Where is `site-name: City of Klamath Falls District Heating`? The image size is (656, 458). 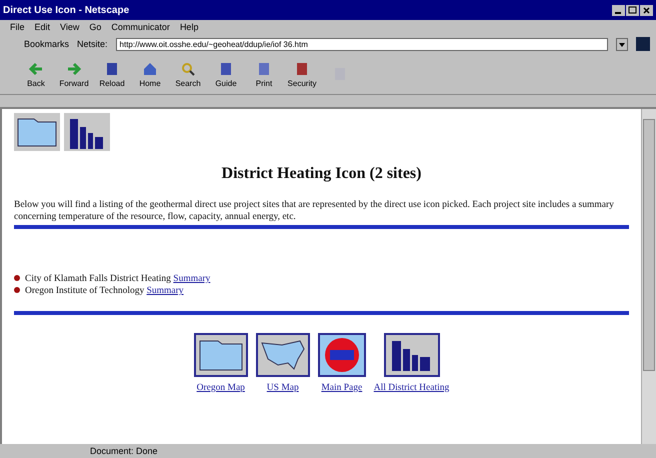
site-name: City of Klamath Falls District Heating is located at coordinates (98, 279).